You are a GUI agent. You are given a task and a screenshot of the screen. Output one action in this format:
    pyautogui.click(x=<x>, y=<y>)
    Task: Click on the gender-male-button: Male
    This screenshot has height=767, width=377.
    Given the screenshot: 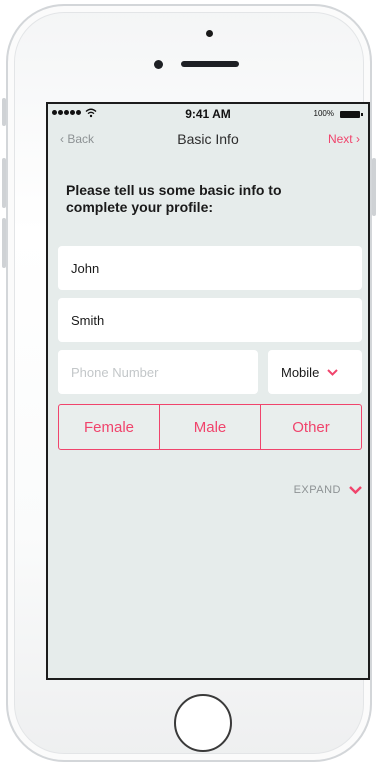 What is the action you would take?
    pyautogui.click(x=210, y=427)
    